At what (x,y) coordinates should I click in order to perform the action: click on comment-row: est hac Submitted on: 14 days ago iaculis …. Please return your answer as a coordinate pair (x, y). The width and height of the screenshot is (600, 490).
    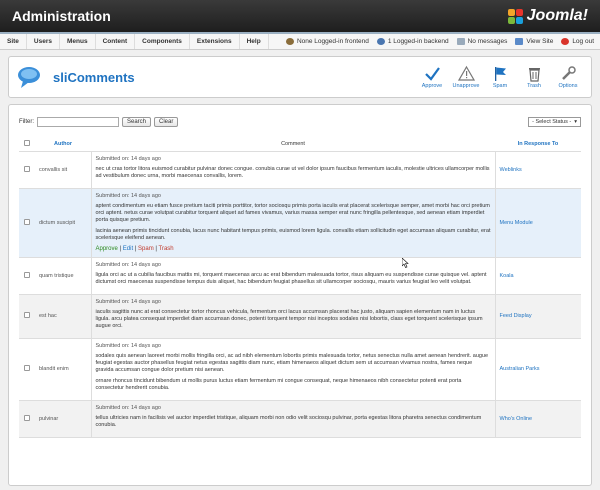
    Looking at the image, I should click on (300, 316).